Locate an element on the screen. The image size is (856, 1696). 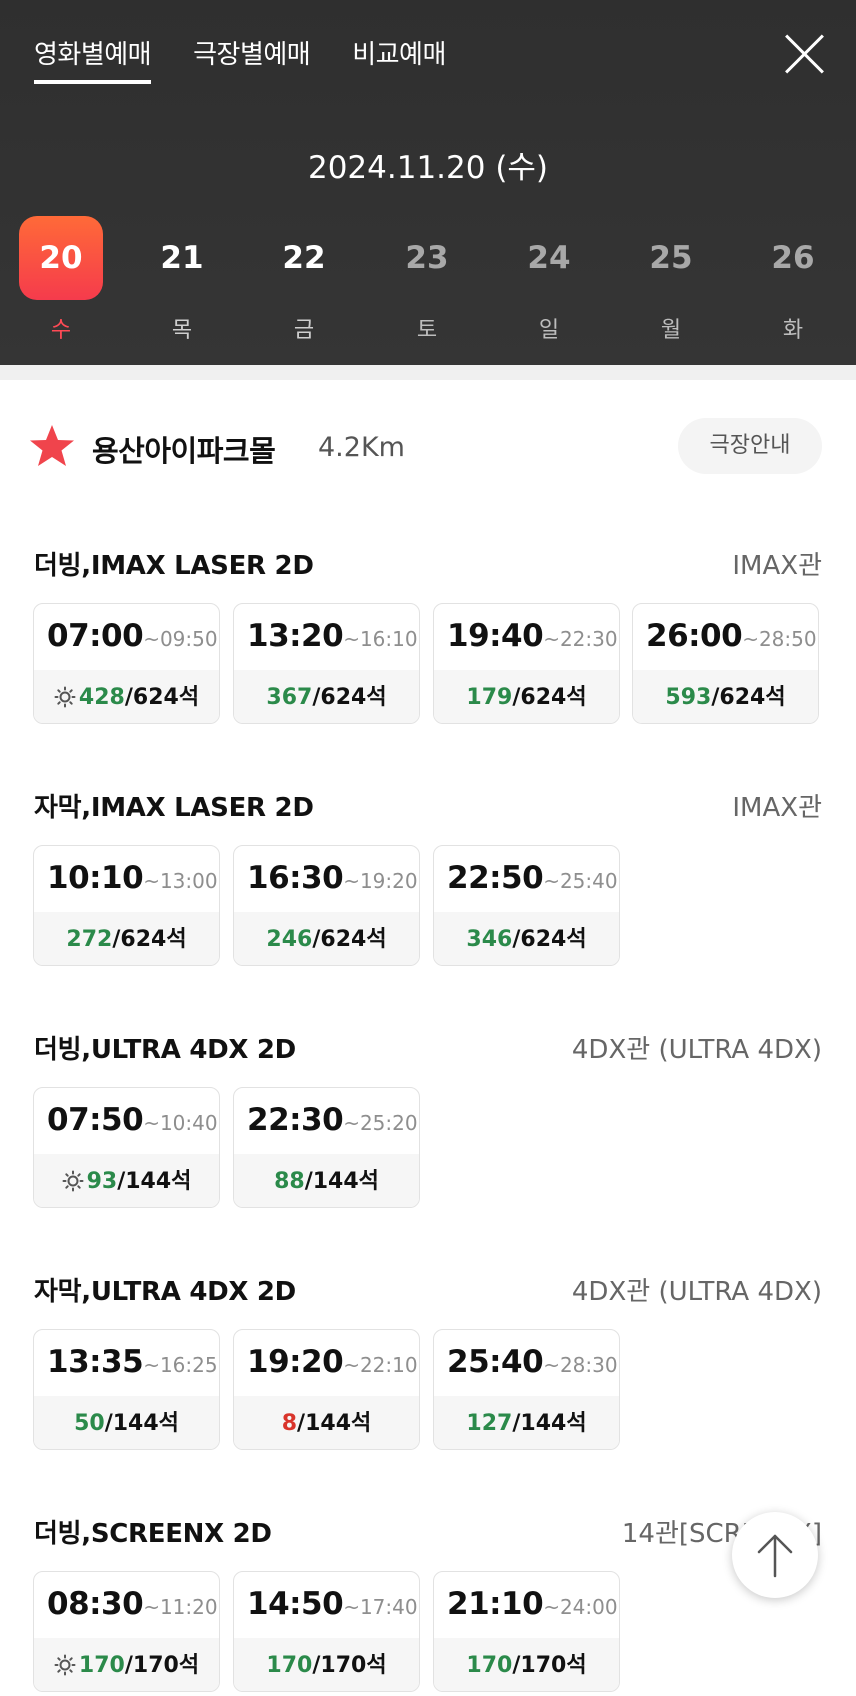
day-number: 21 is located at coordinates (182, 258).